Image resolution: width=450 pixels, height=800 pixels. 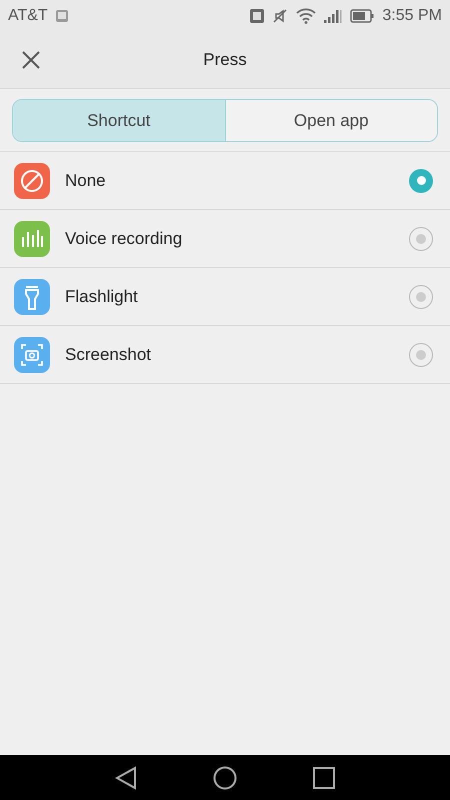 I want to click on carrier-text: AT&T, so click(x=28, y=16).